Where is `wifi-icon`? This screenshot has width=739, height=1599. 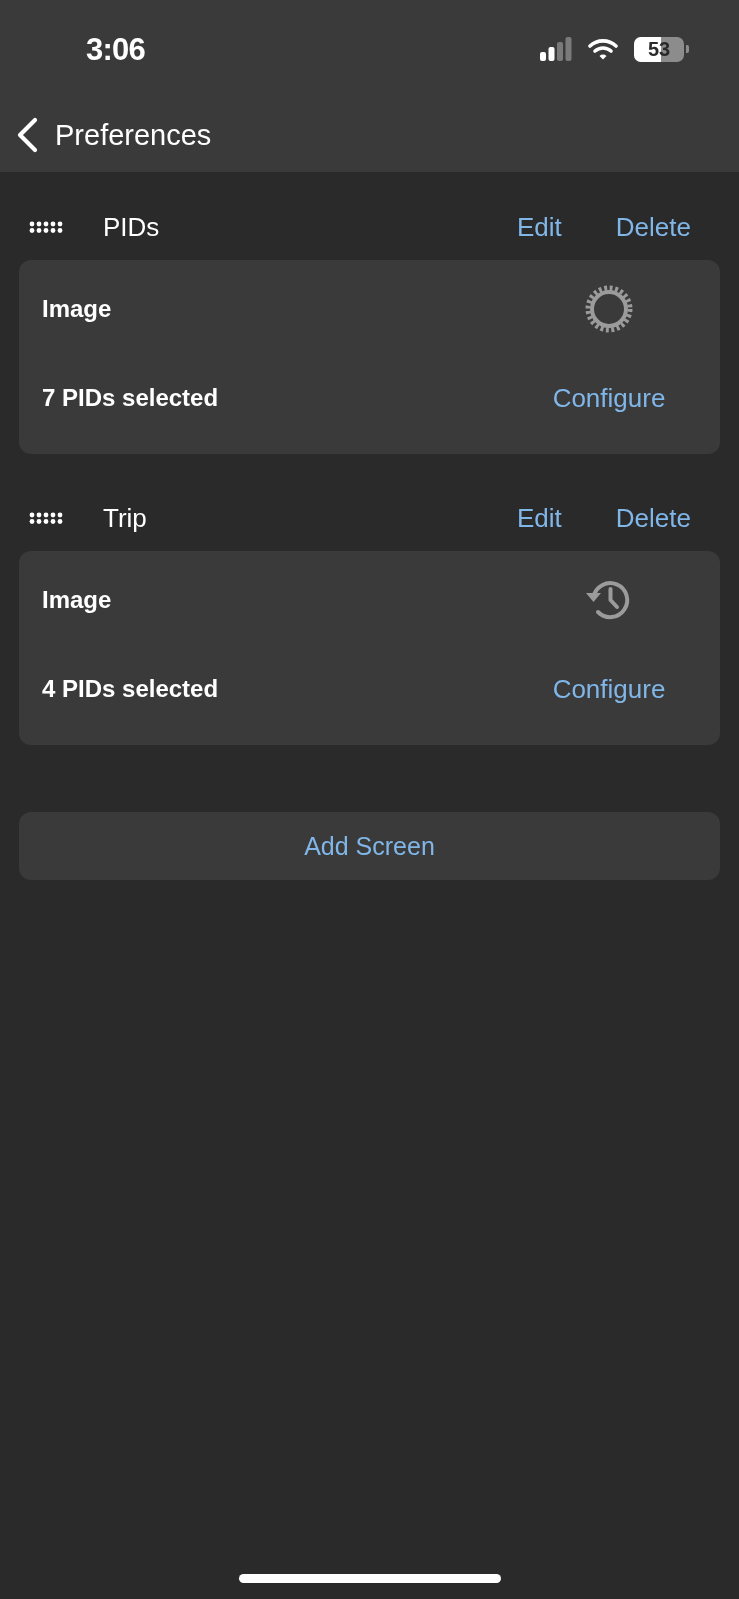
wifi-icon is located at coordinates (603, 49).